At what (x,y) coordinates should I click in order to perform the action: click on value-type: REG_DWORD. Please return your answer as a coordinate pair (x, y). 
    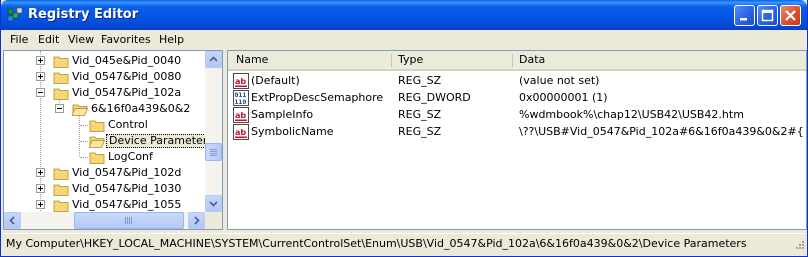
    Looking at the image, I should click on (434, 97).